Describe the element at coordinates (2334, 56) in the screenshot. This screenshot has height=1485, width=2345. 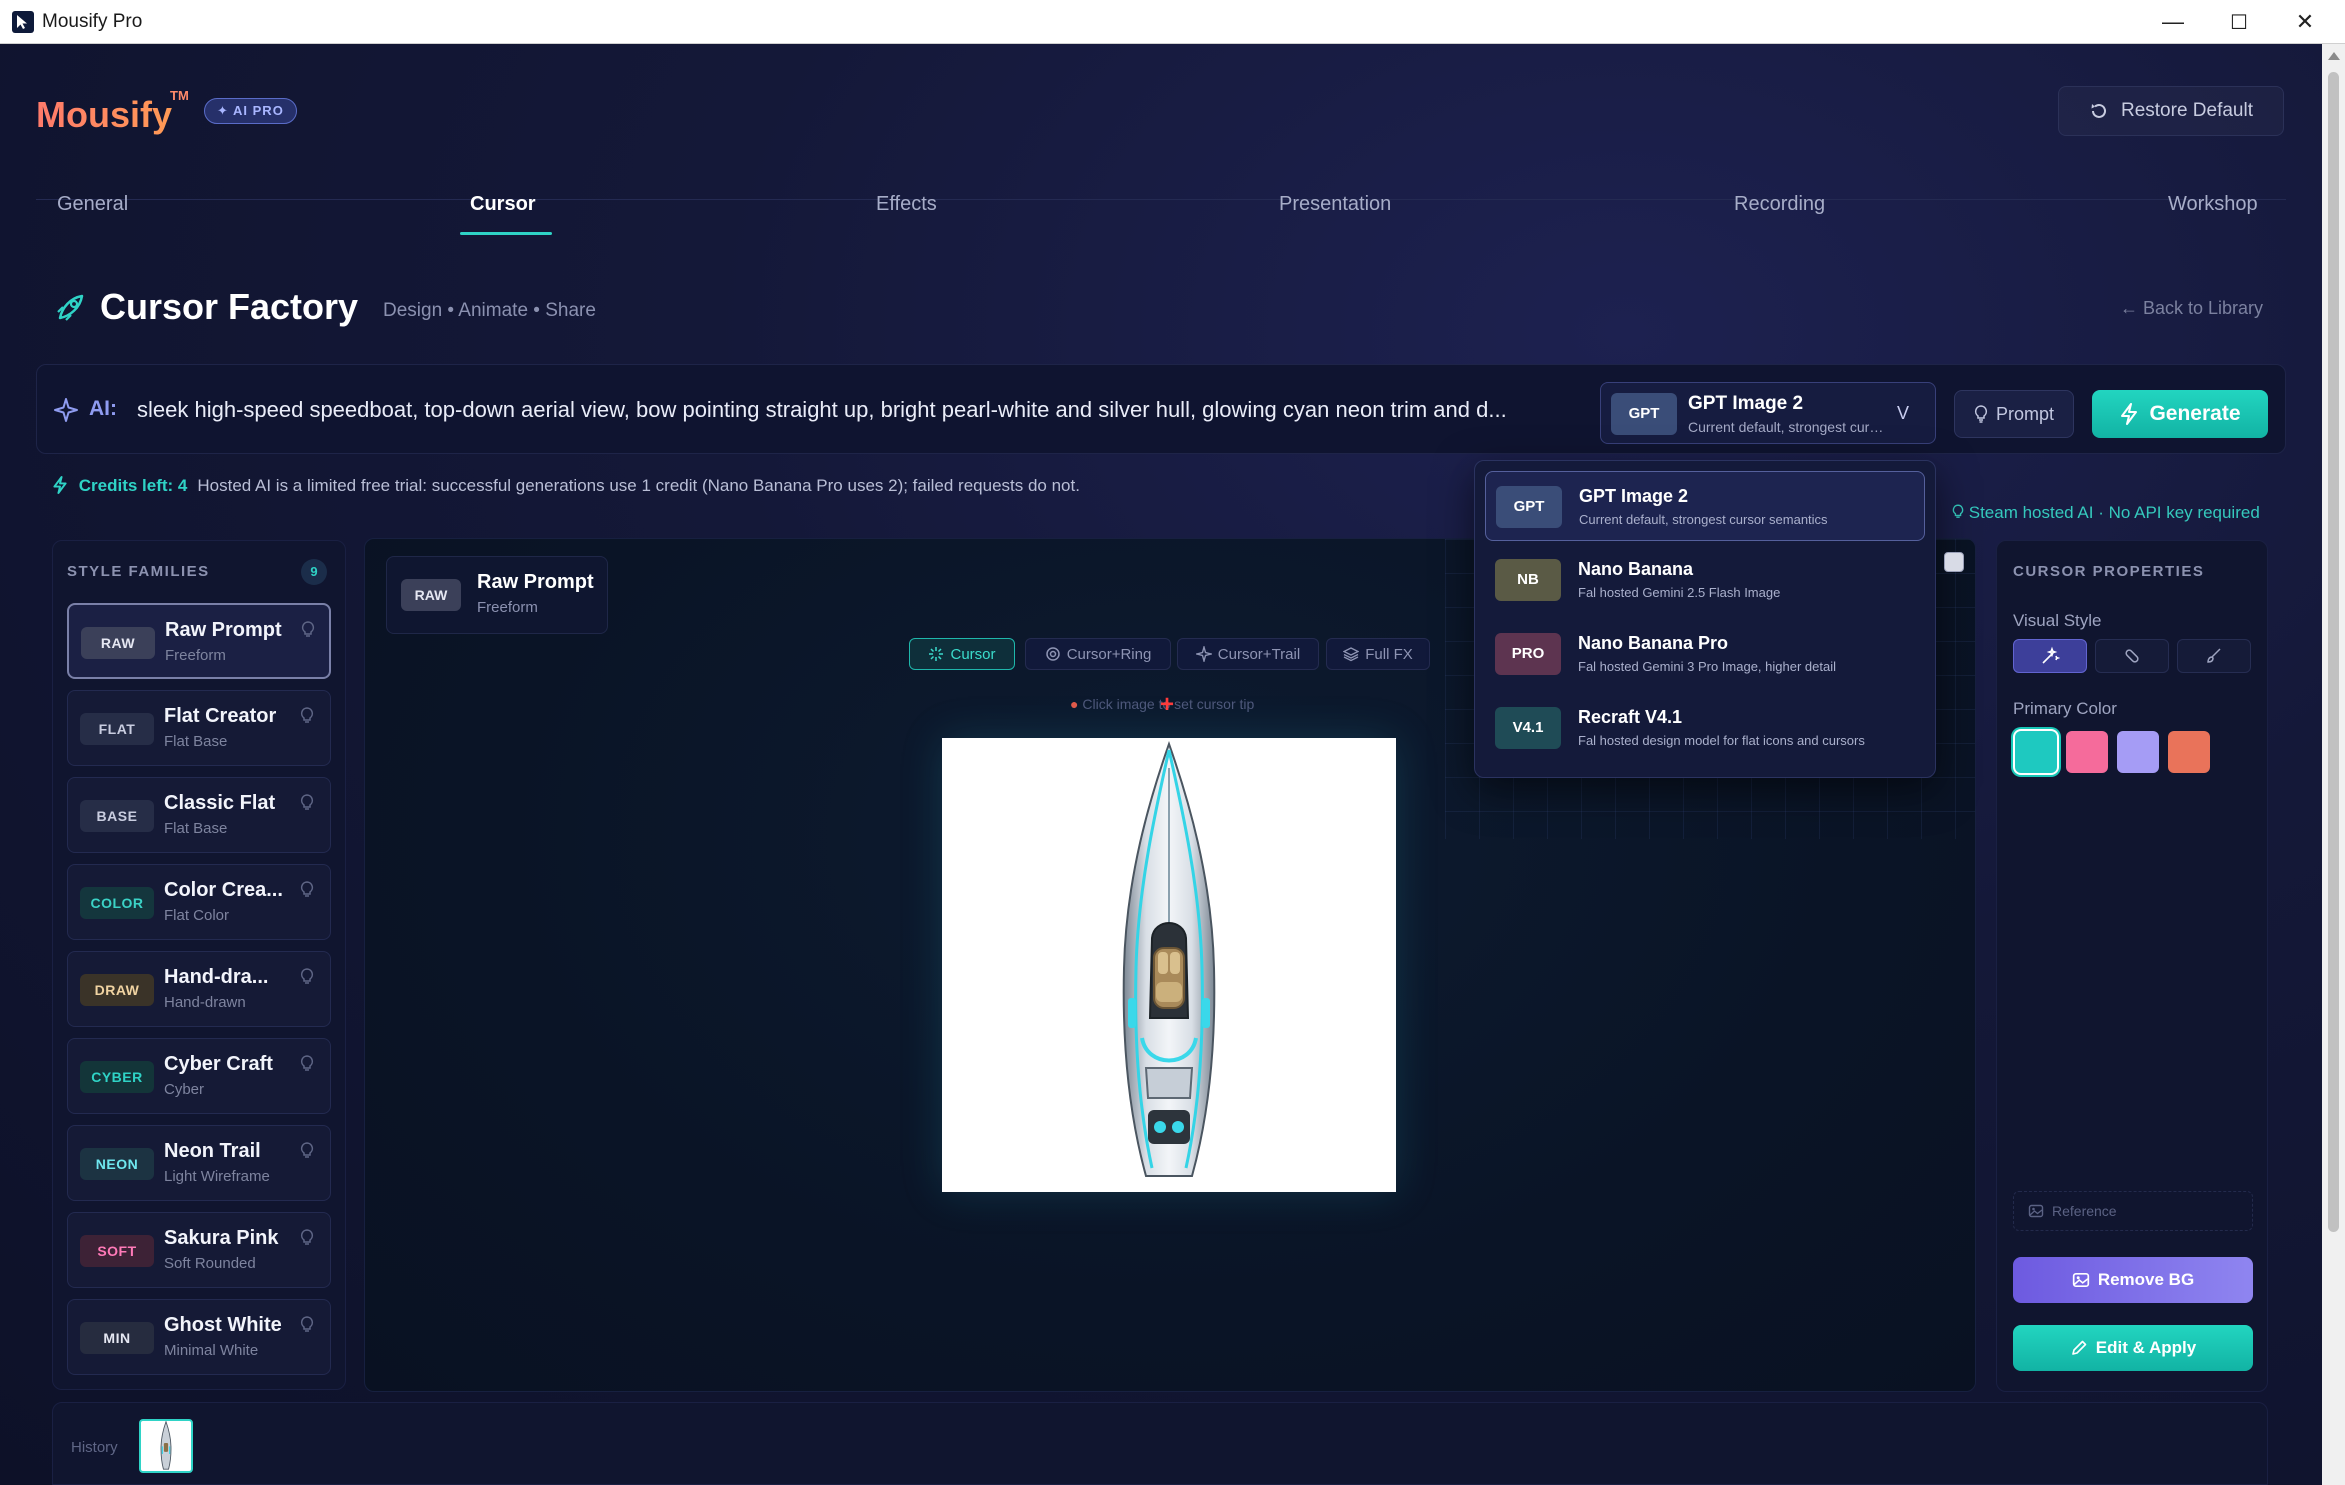
I see `scroll-up-arrow` at that location.